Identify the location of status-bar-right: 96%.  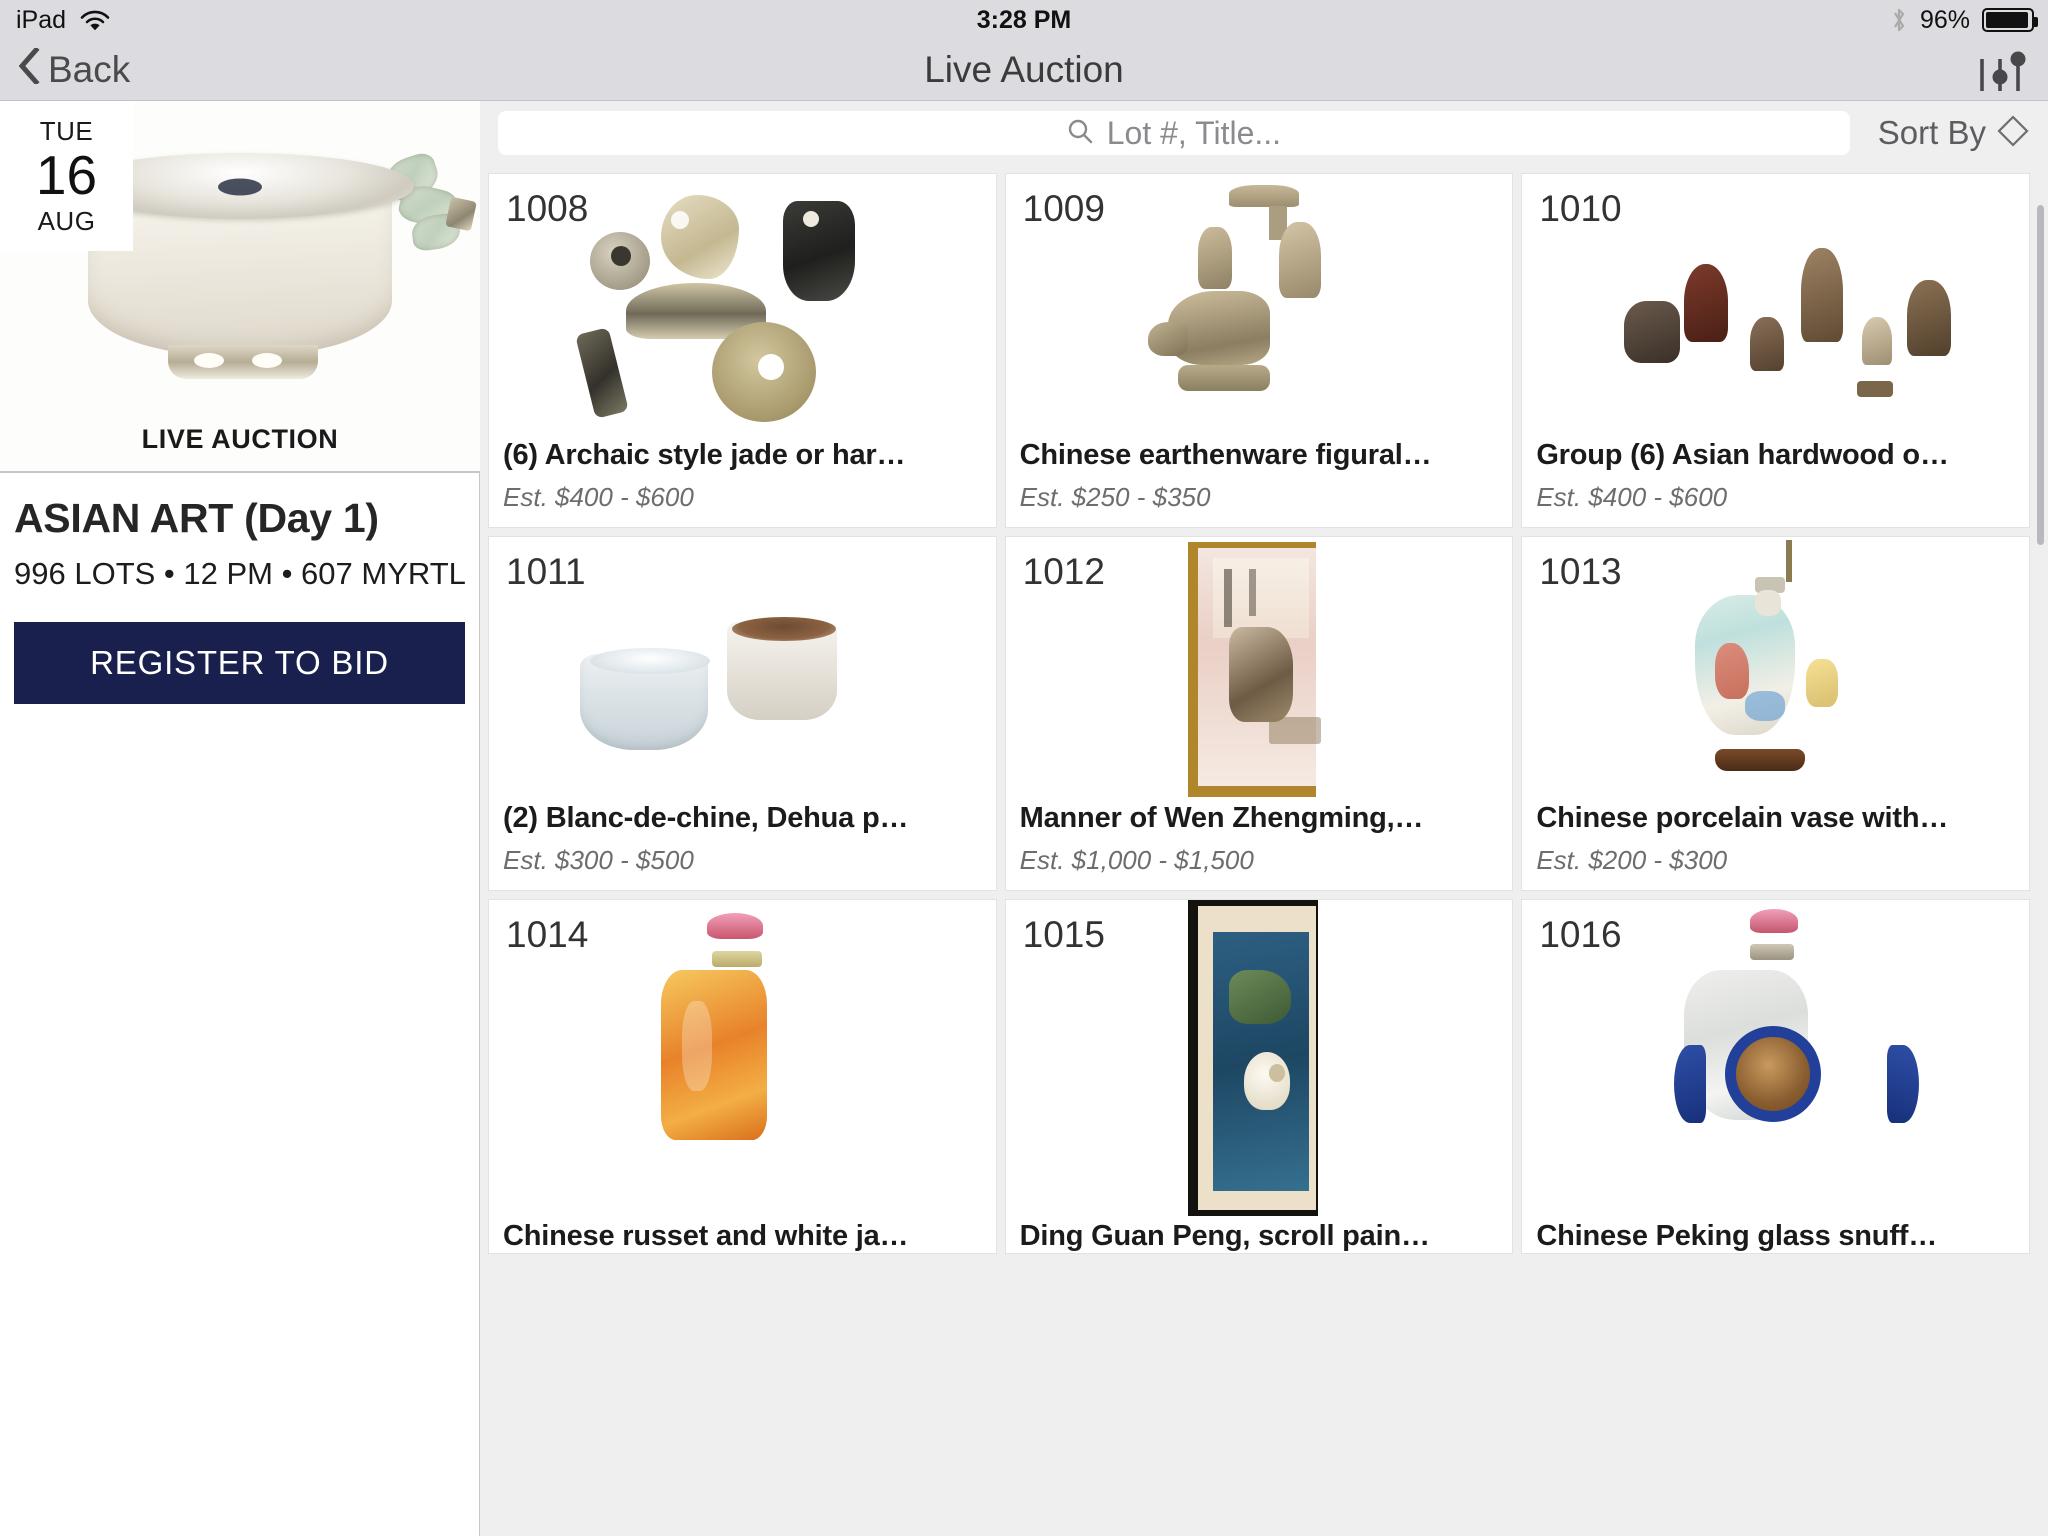
(1964, 20).